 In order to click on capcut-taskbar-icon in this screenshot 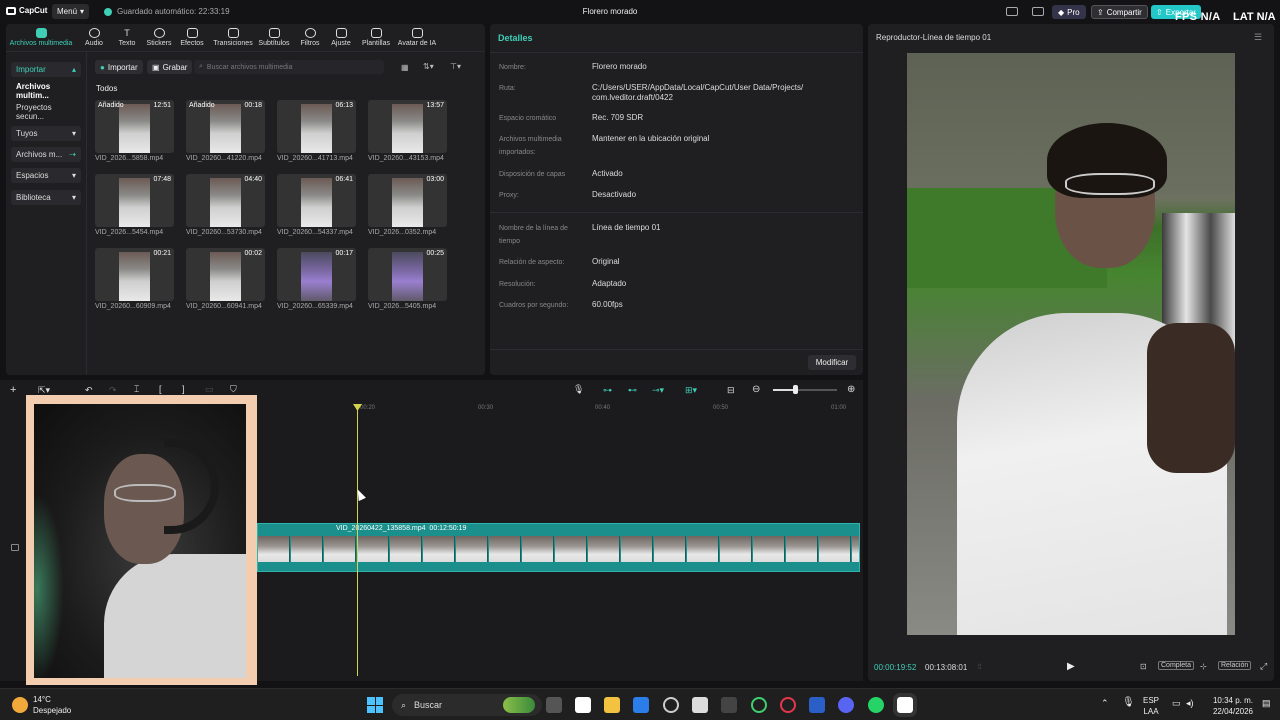, I will do `click(583, 705)`.